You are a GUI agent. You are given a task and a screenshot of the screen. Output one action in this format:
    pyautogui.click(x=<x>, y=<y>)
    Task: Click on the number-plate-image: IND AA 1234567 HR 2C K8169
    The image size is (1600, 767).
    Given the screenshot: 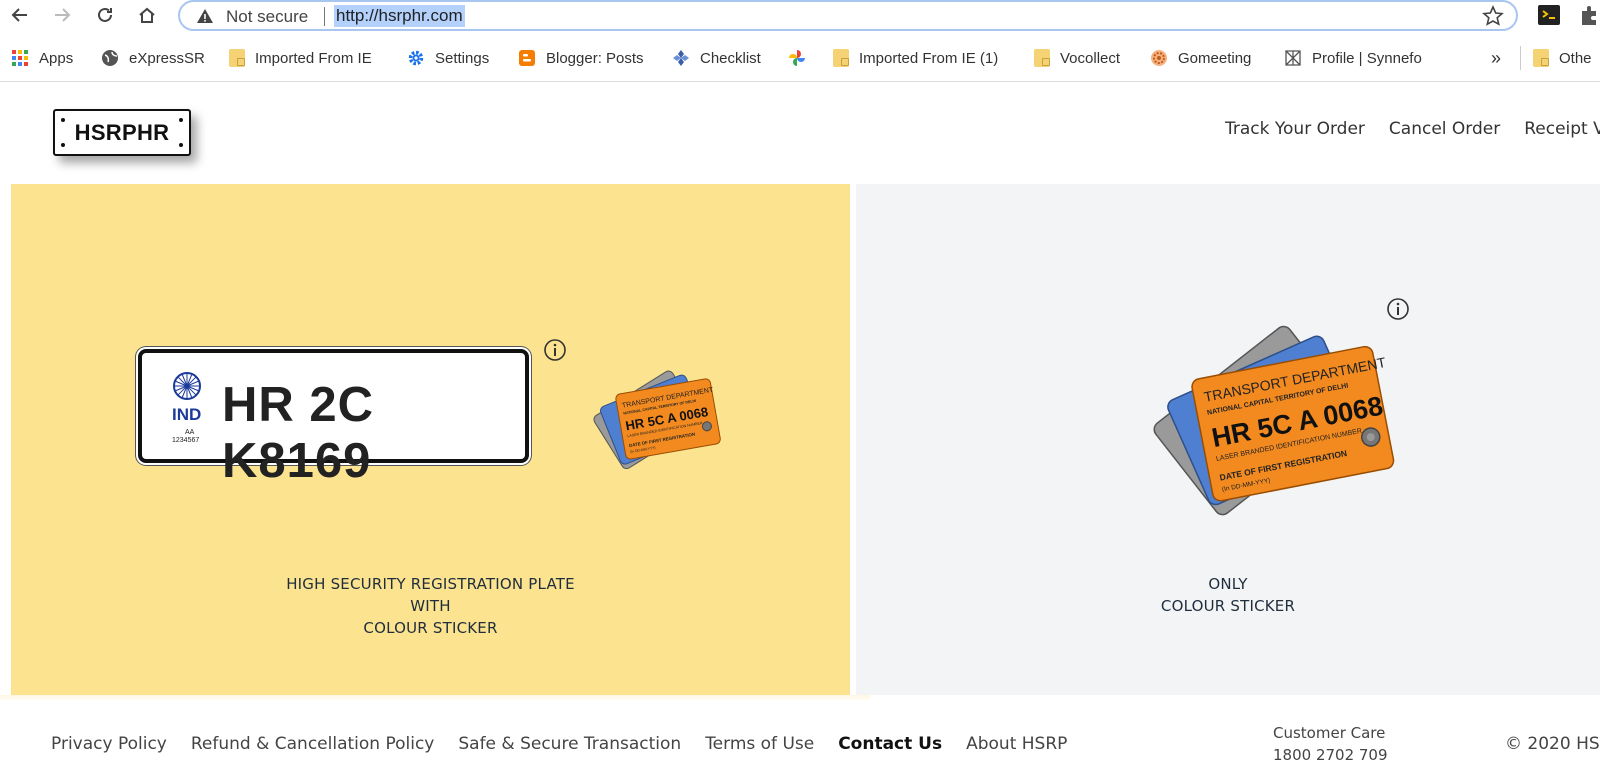 What is the action you would take?
    pyautogui.click(x=333, y=418)
    